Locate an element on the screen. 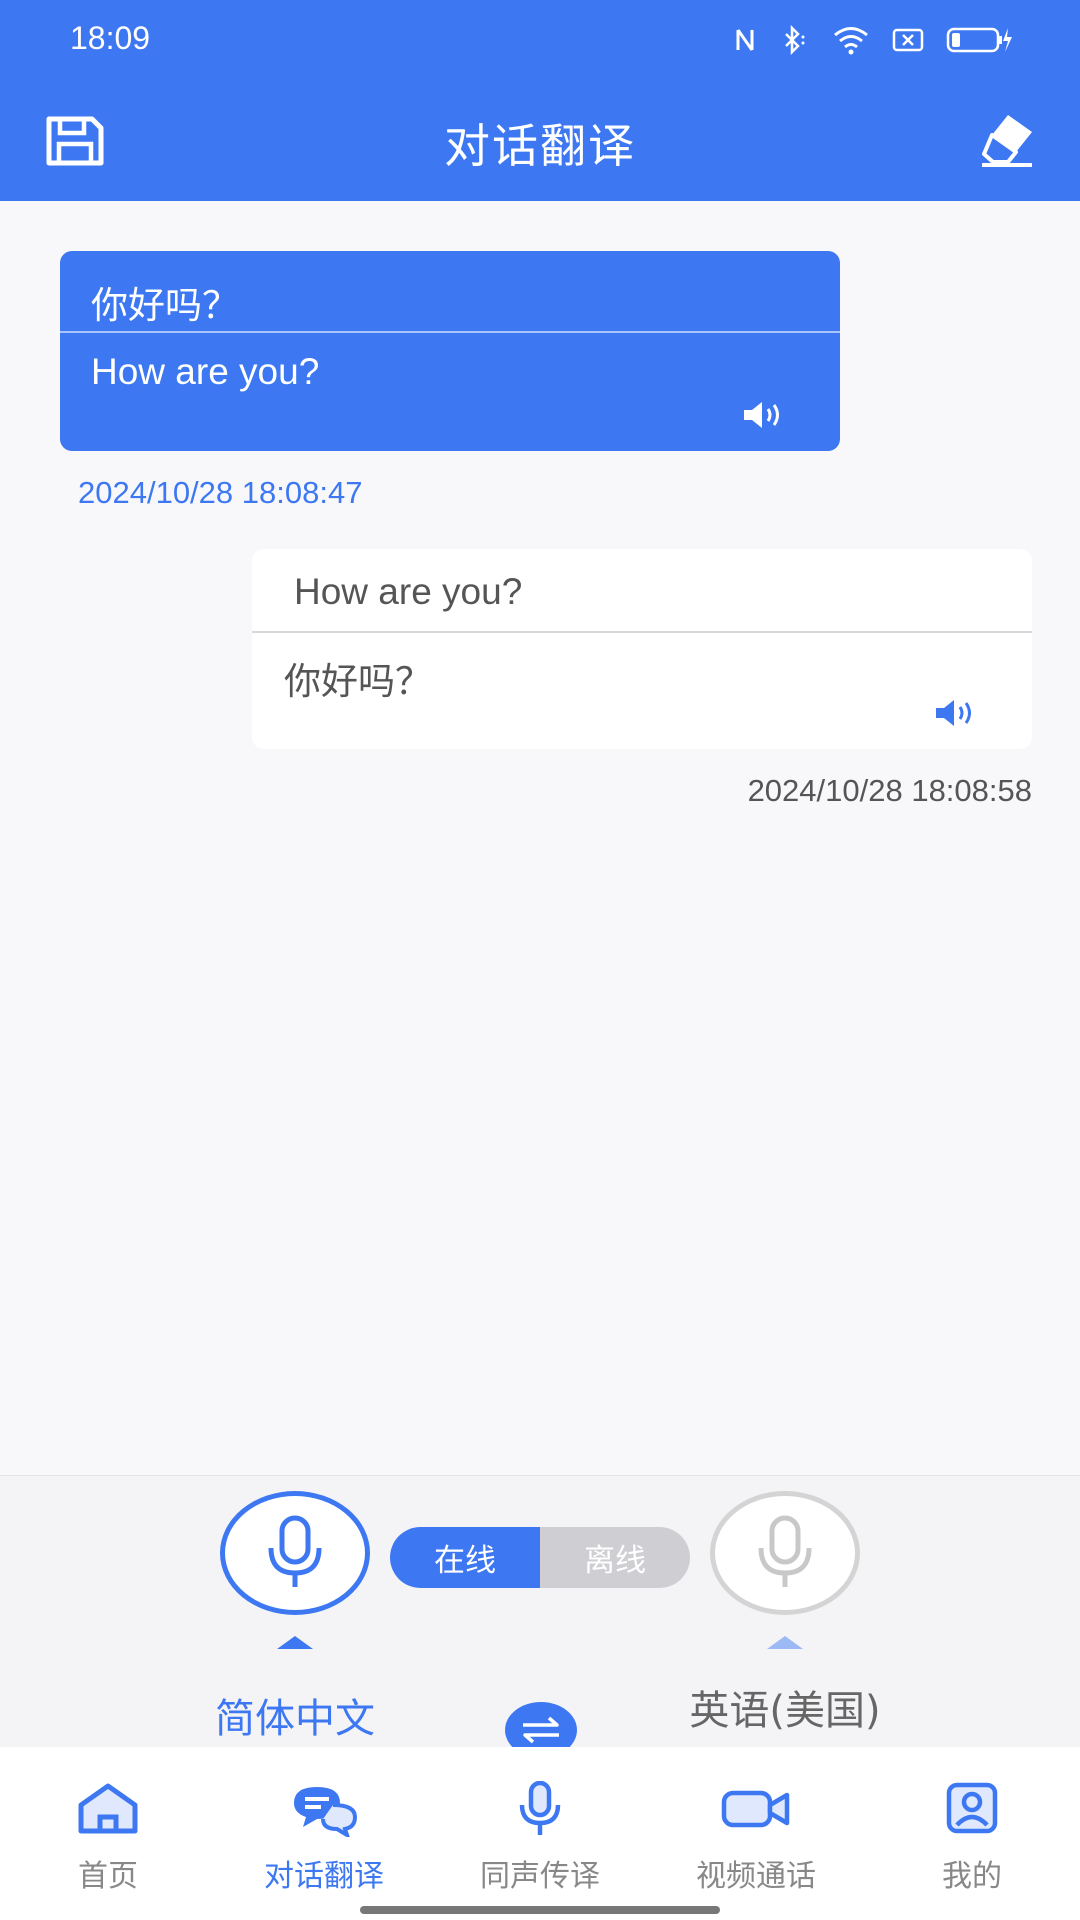 The height and width of the screenshot is (1920, 1080). eraser-icon is located at coordinates (1007, 141).